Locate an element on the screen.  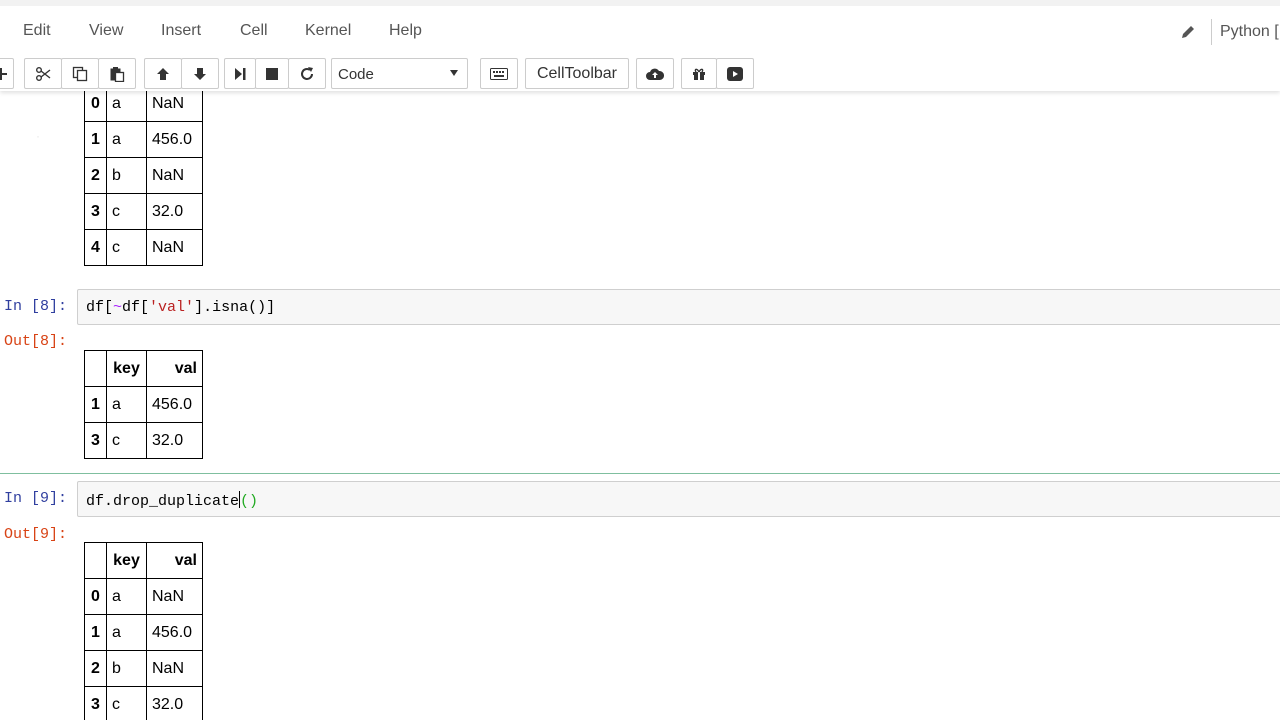
code-part: df.drop_duplicate is located at coordinates (163, 501).